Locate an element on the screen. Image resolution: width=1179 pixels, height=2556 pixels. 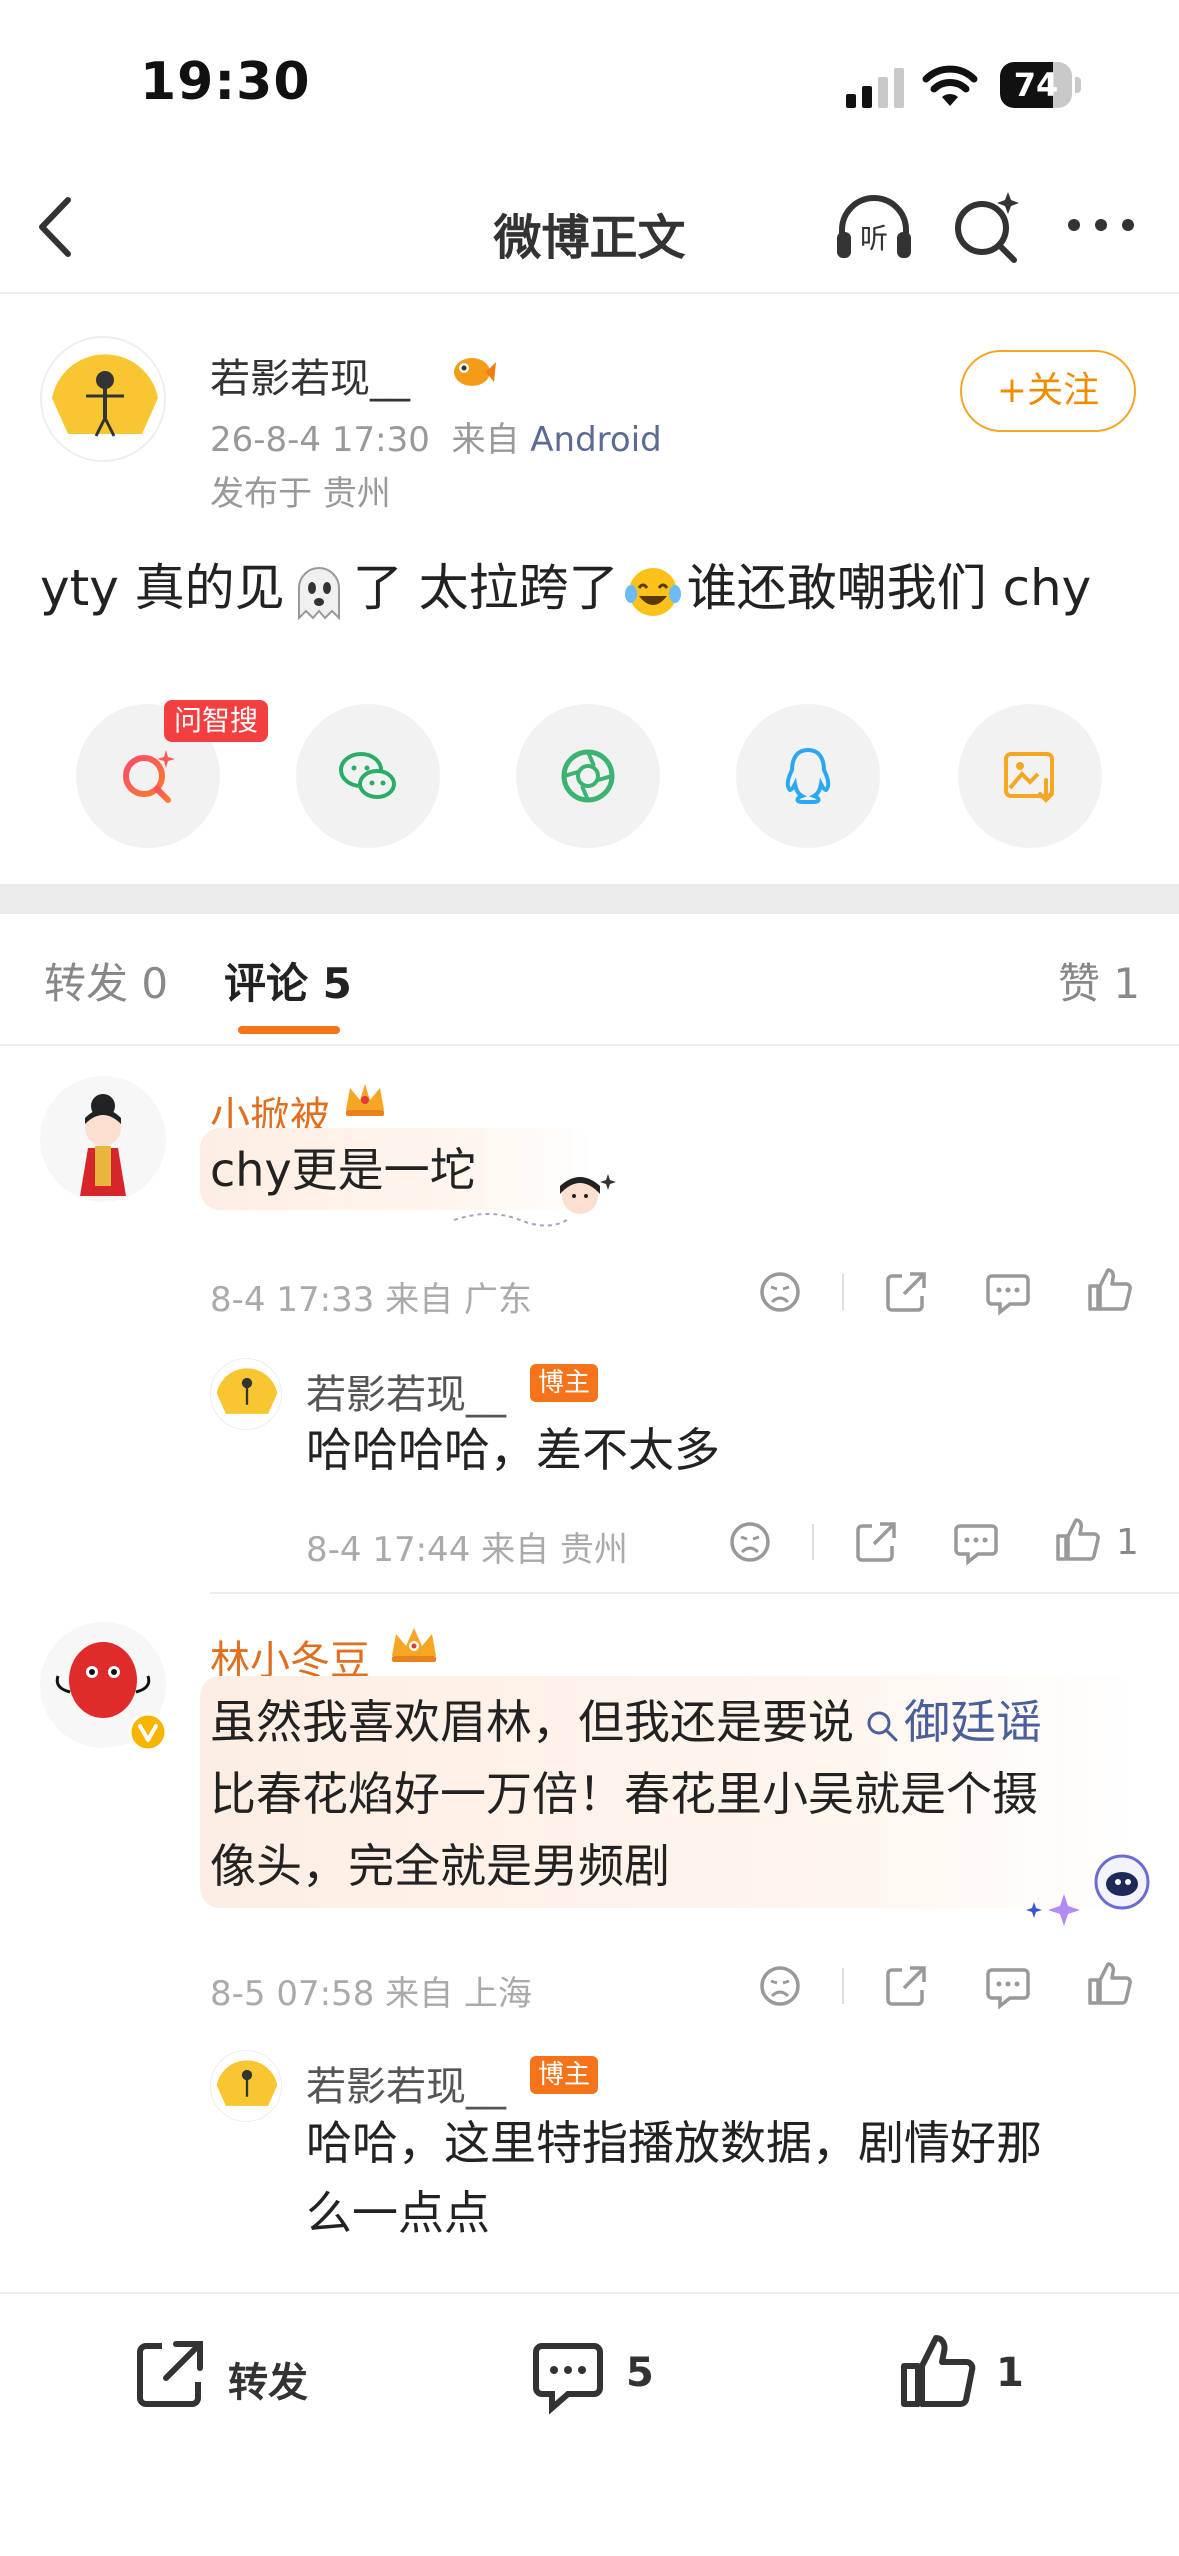
reply-text-line: 么一点点 is located at coordinates (398, 2213).